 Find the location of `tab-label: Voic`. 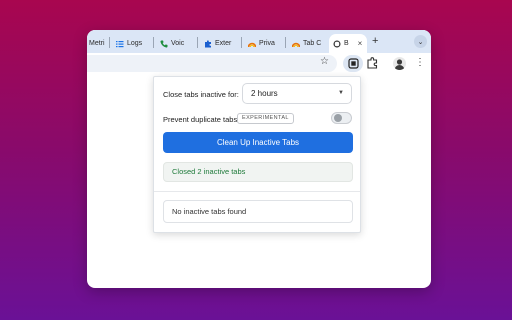

tab-label: Voic is located at coordinates (178, 43).